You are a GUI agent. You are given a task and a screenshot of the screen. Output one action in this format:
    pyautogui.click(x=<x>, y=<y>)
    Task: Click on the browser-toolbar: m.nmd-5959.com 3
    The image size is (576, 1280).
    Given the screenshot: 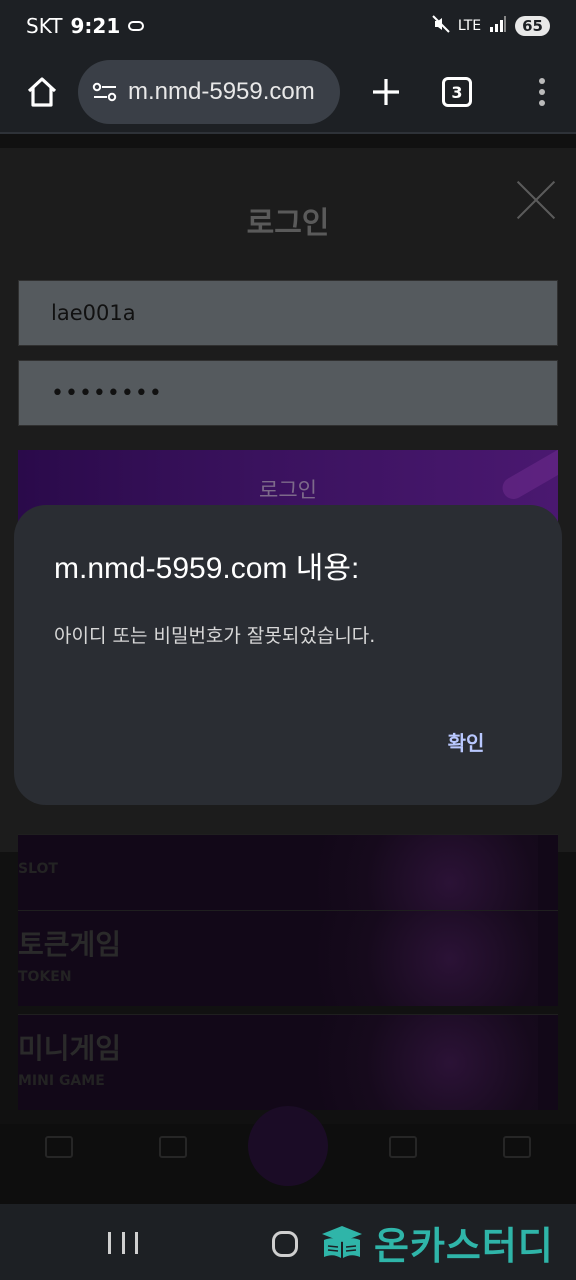 What is the action you would take?
    pyautogui.click(x=288, y=92)
    